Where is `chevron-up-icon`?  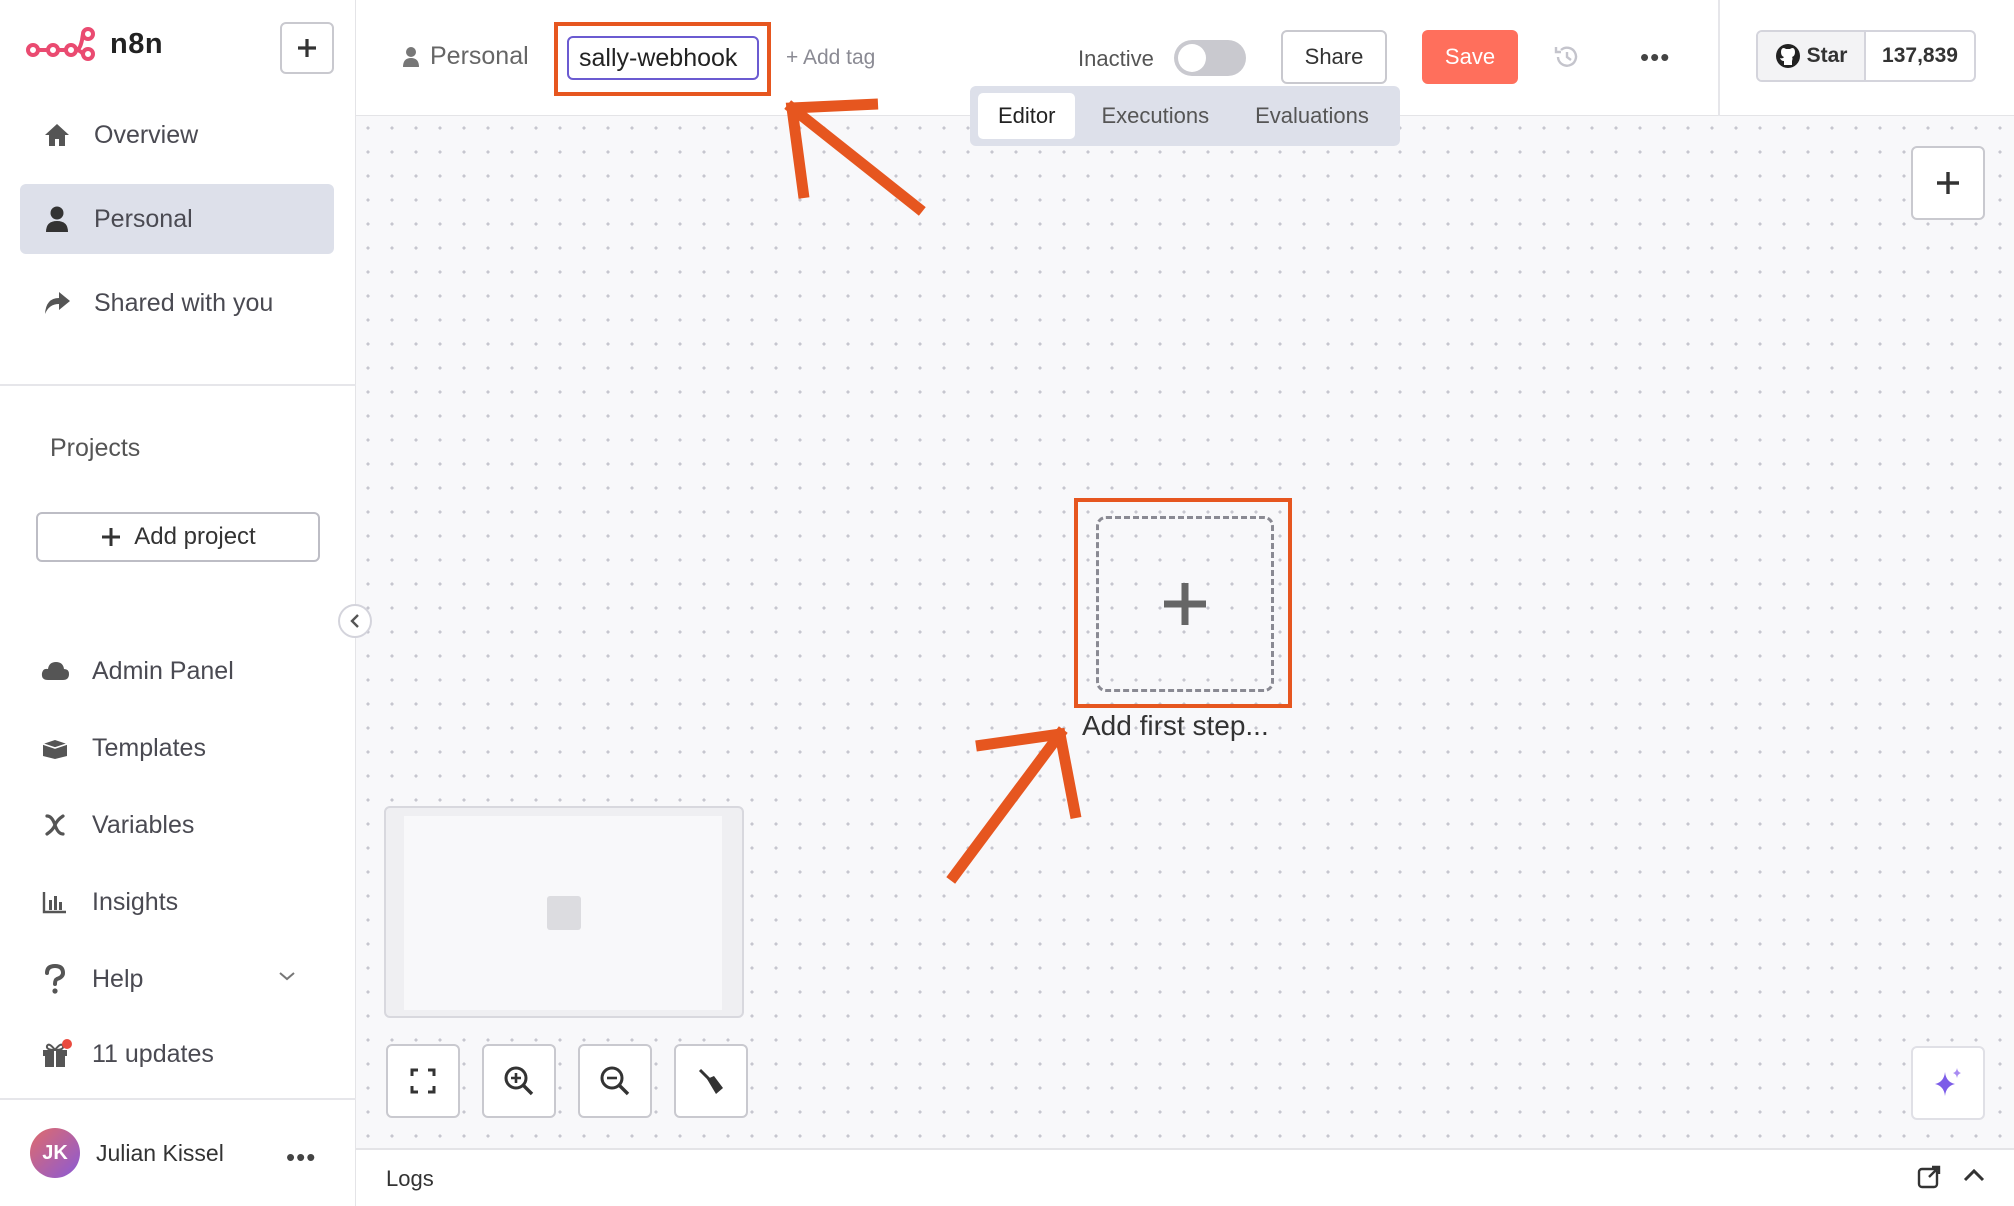 chevron-up-icon is located at coordinates (1974, 1175).